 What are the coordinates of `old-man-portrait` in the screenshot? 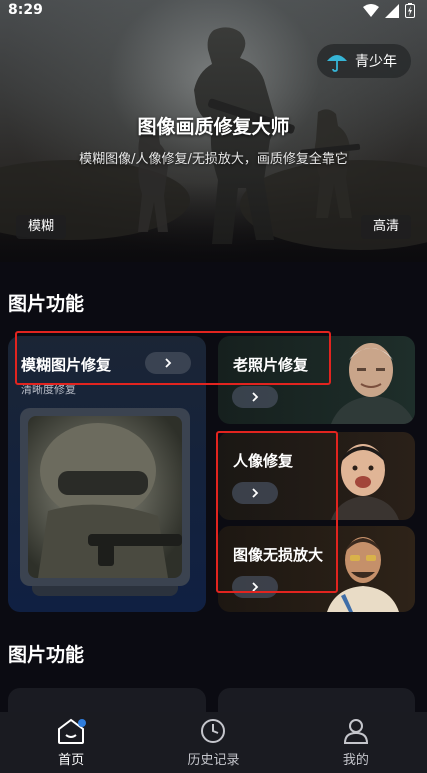 It's located at (373, 383).